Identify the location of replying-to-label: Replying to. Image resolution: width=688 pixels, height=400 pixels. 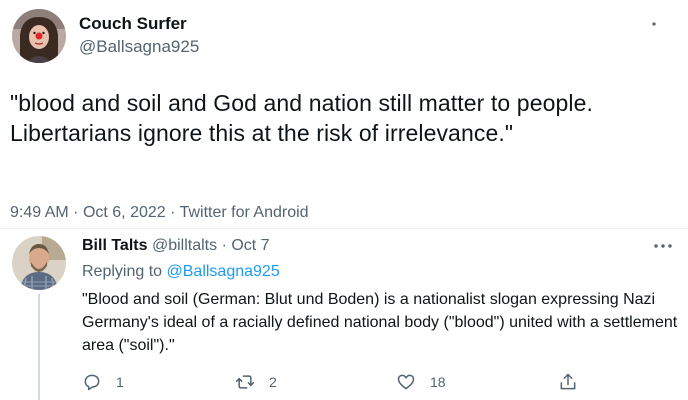
(122, 271).